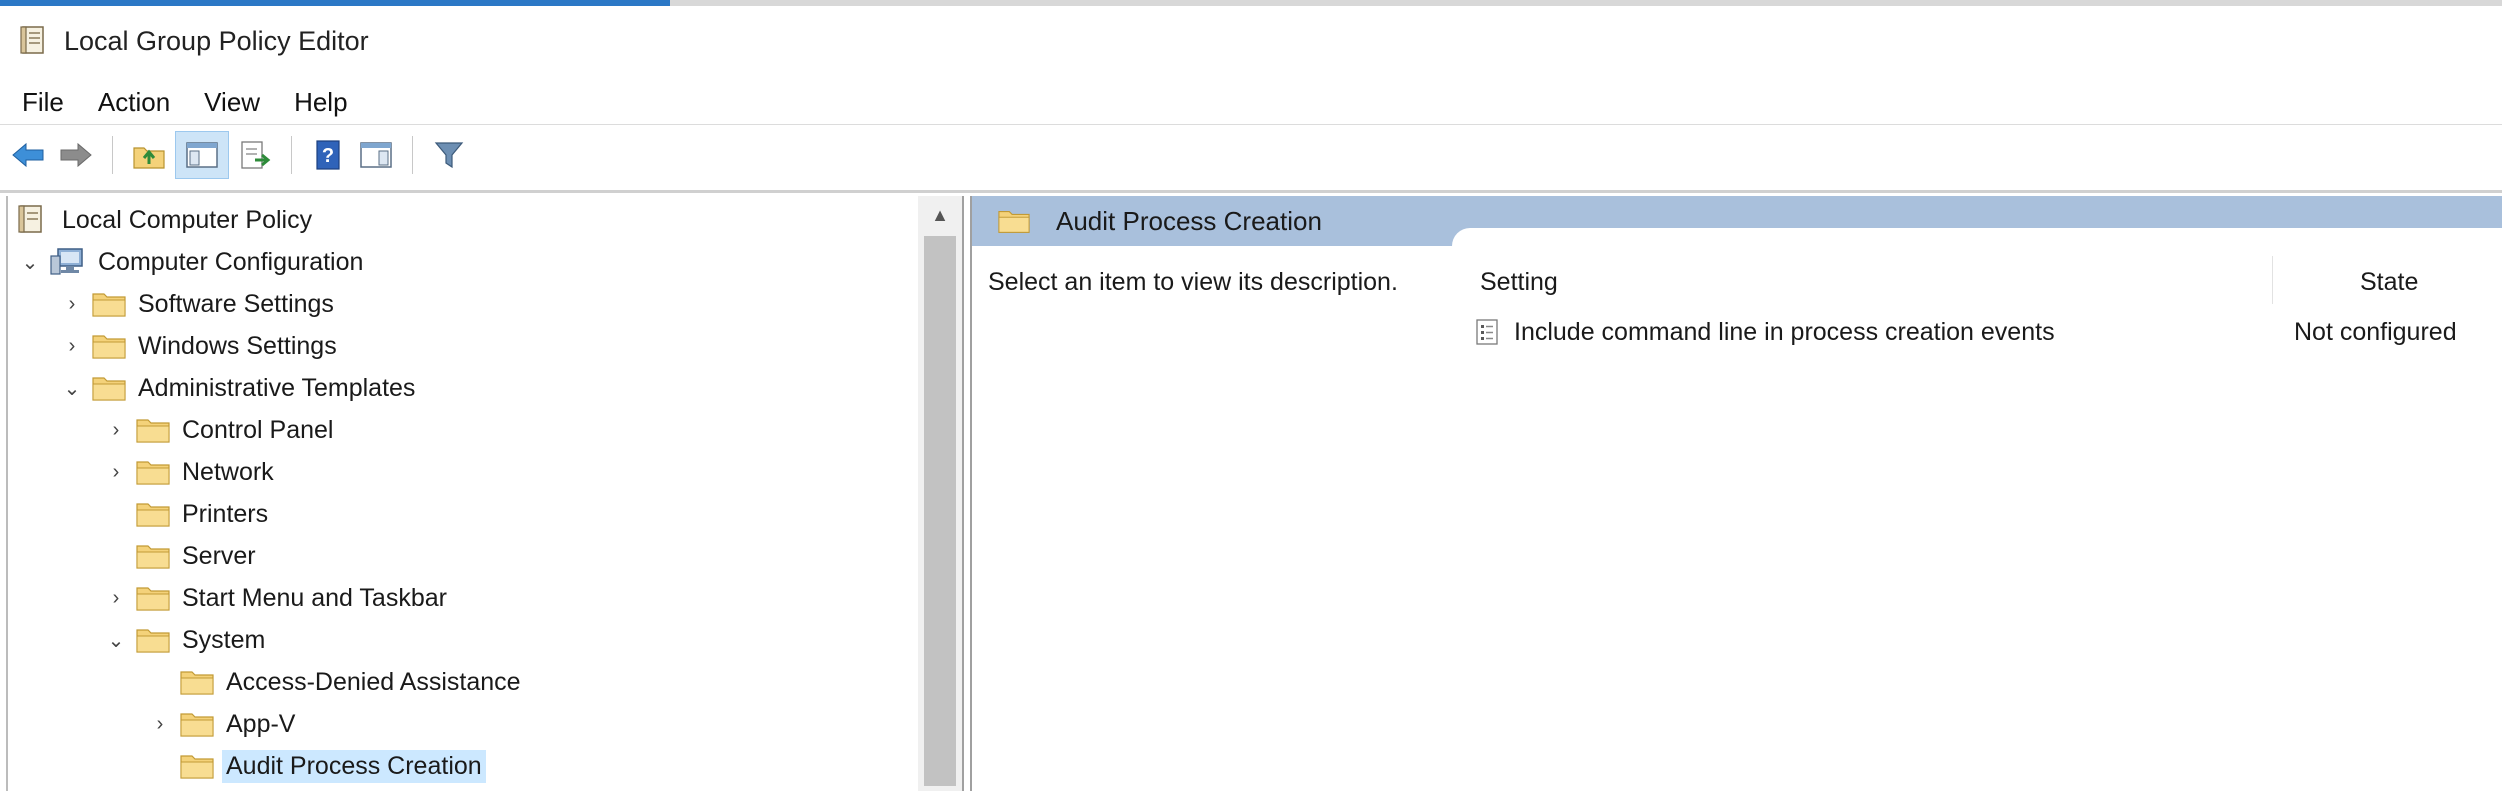 Image resolution: width=2502 pixels, height=791 pixels. What do you see at coordinates (277, 387) in the screenshot?
I see `tree-node-label: Administrative Templates` at bounding box center [277, 387].